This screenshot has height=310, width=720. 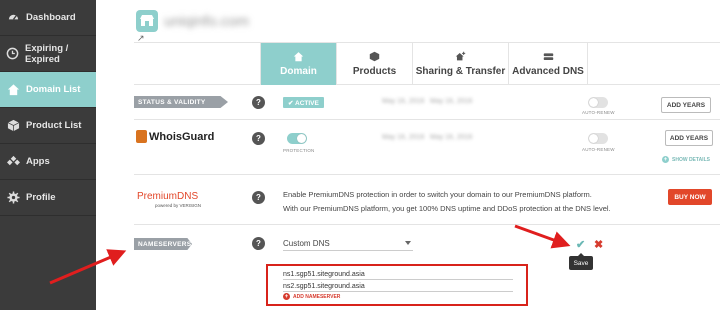 I want to click on add-nameserver-label: ADD NAMESERVER, so click(x=317, y=296).